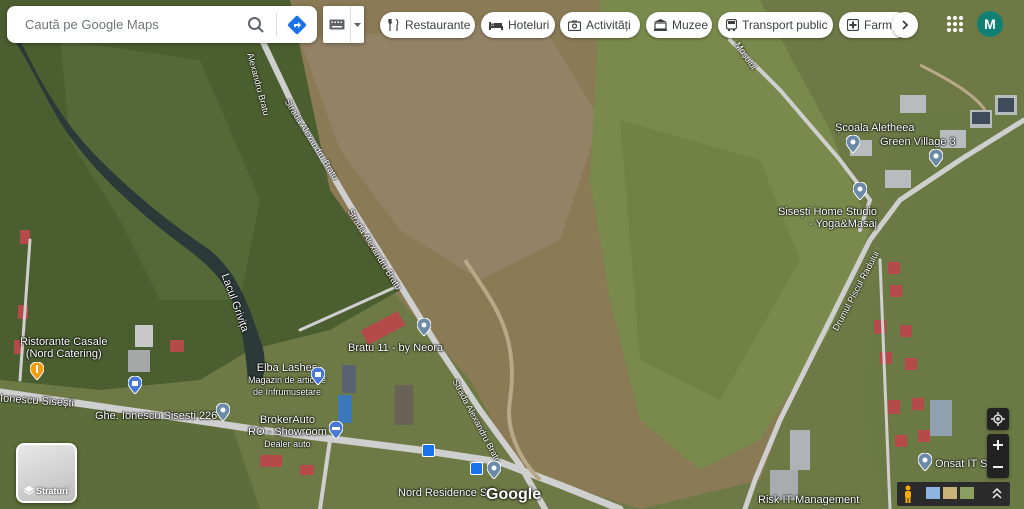  What do you see at coordinates (843, 224) in the screenshot?
I see `home-studio-line2: - Yoga&Masaj` at bounding box center [843, 224].